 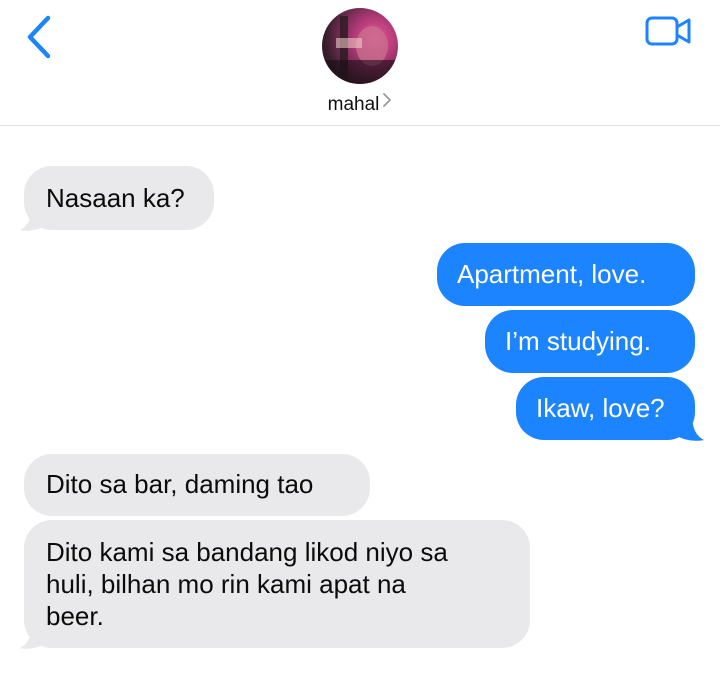 What do you see at coordinates (600, 408) in the screenshot?
I see `message-text: Ikaw, love?` at bounding box center [600, 408].